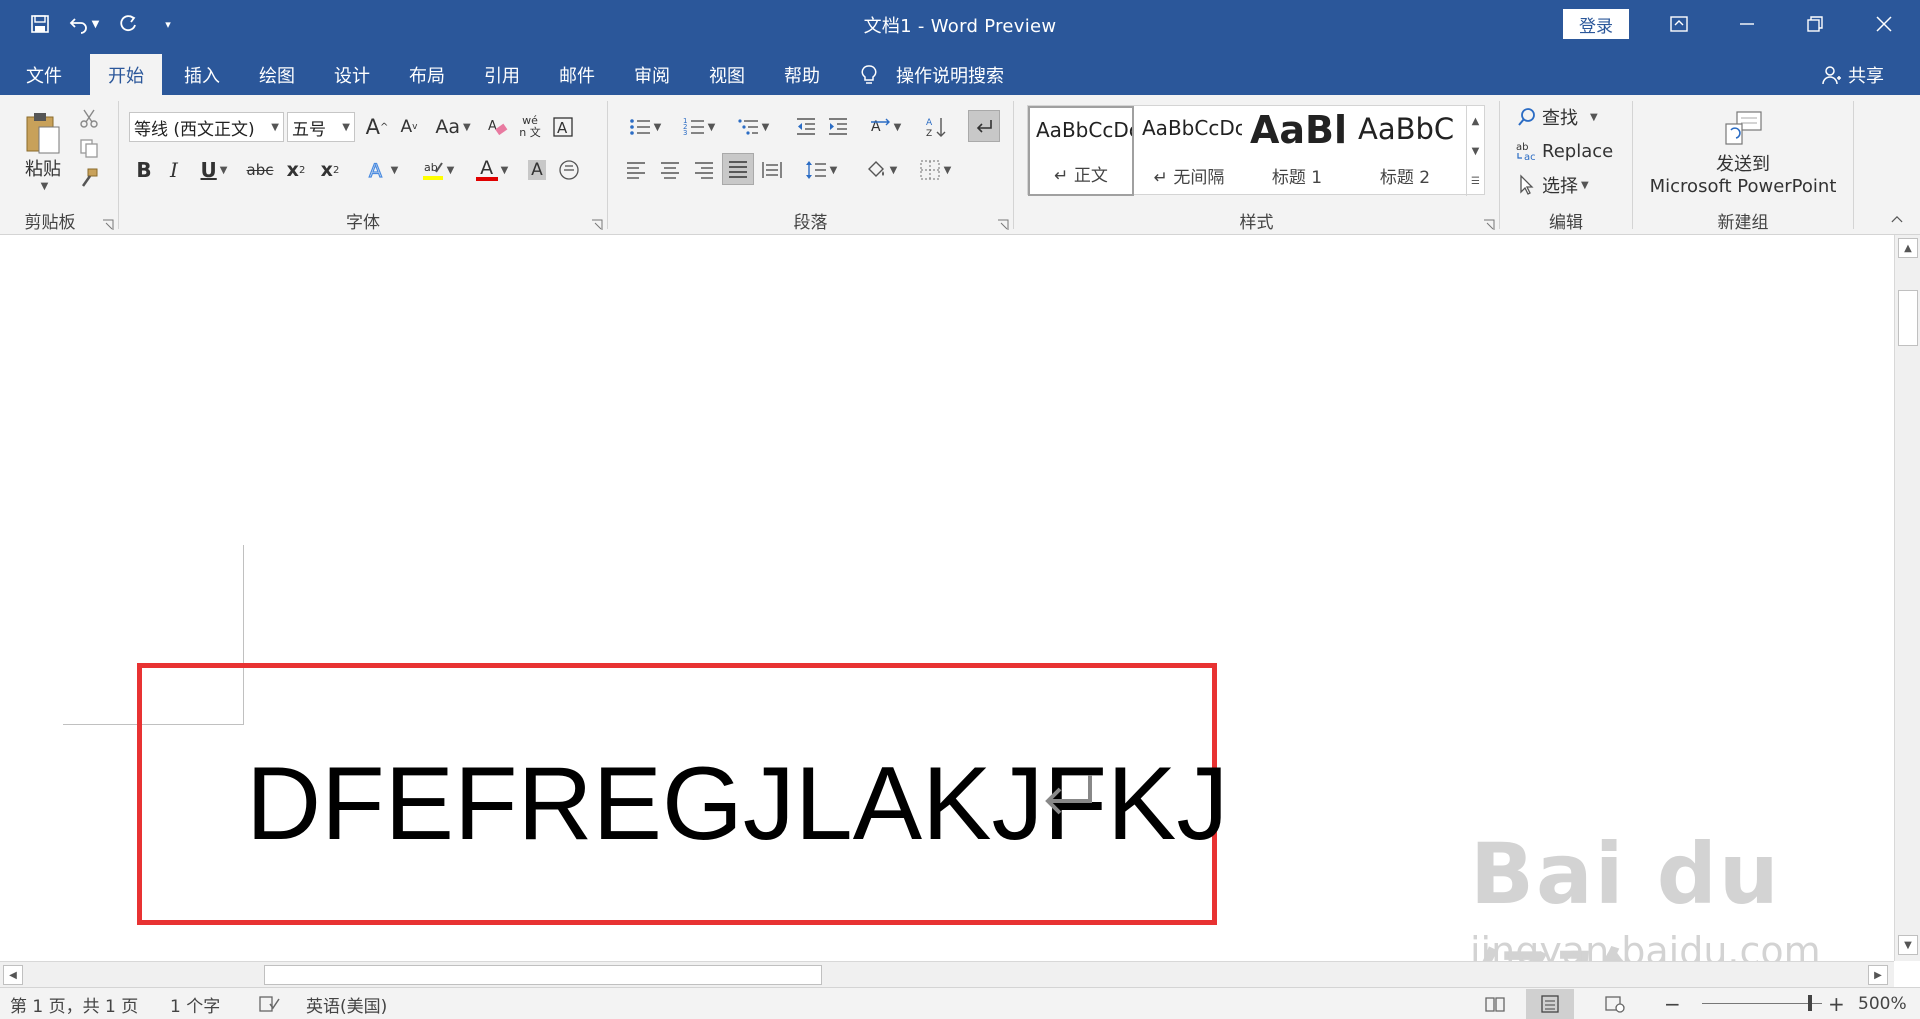  I want to click on replace-button: ab ac Replace, so click(1564, 151).